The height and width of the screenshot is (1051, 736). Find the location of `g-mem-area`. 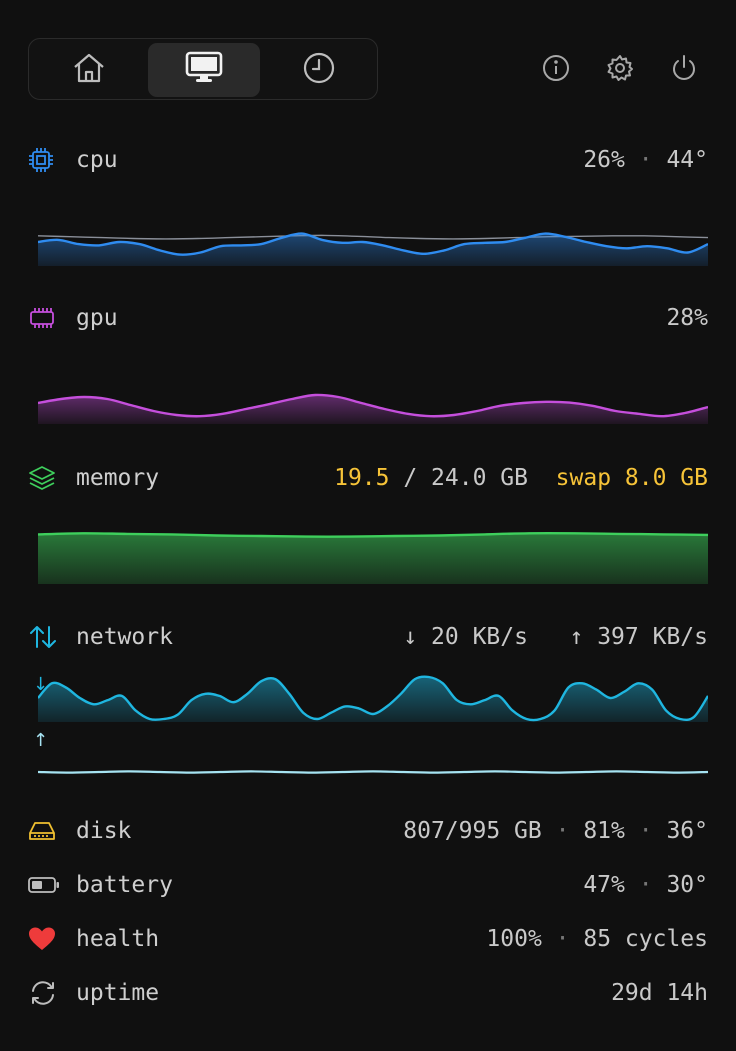

g-mem-area is located at coordinates (373, 558).